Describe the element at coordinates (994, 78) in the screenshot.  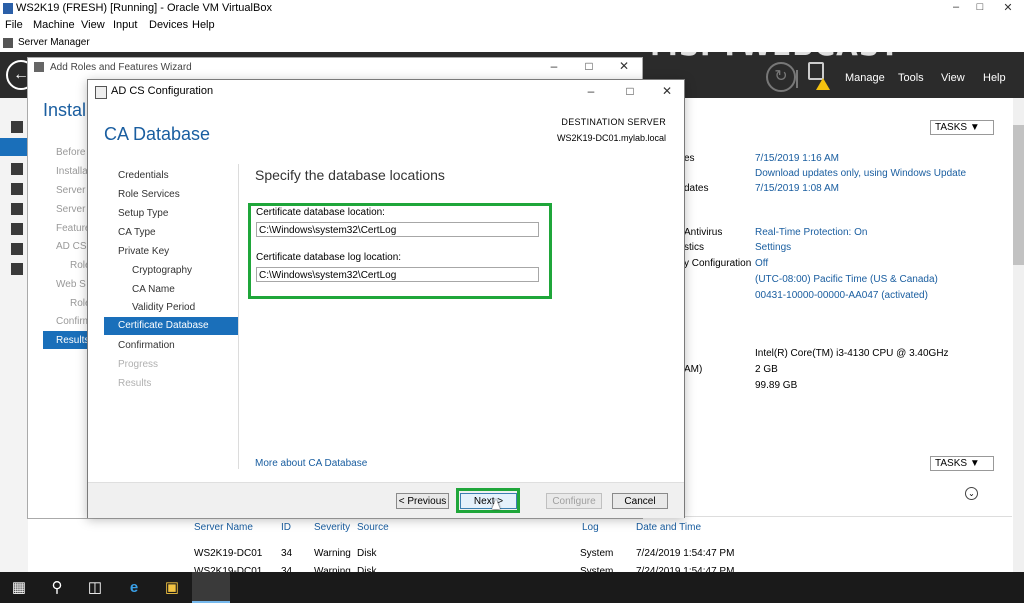
I see `nav-help: Help` at that location.